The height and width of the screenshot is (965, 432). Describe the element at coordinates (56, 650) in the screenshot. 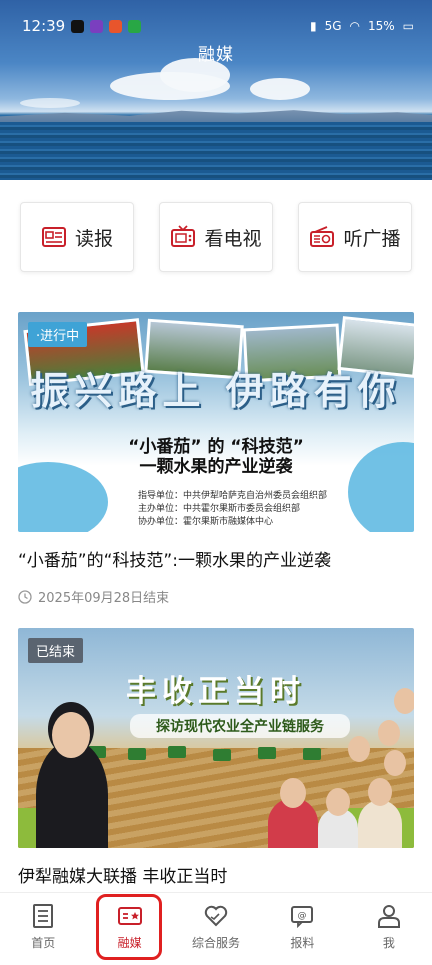

I see `status-badge: 已结束` at that location.